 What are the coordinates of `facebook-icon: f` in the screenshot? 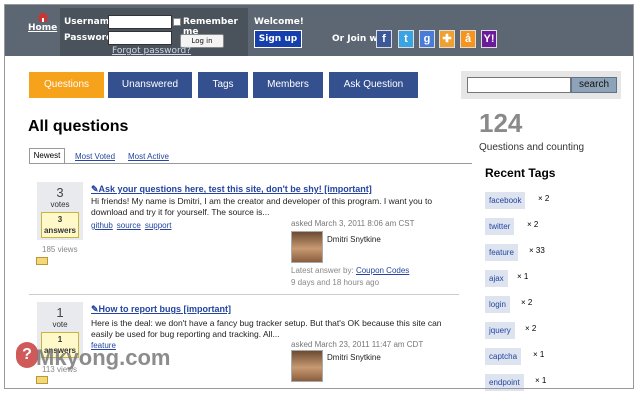 It's located at (384, 39).